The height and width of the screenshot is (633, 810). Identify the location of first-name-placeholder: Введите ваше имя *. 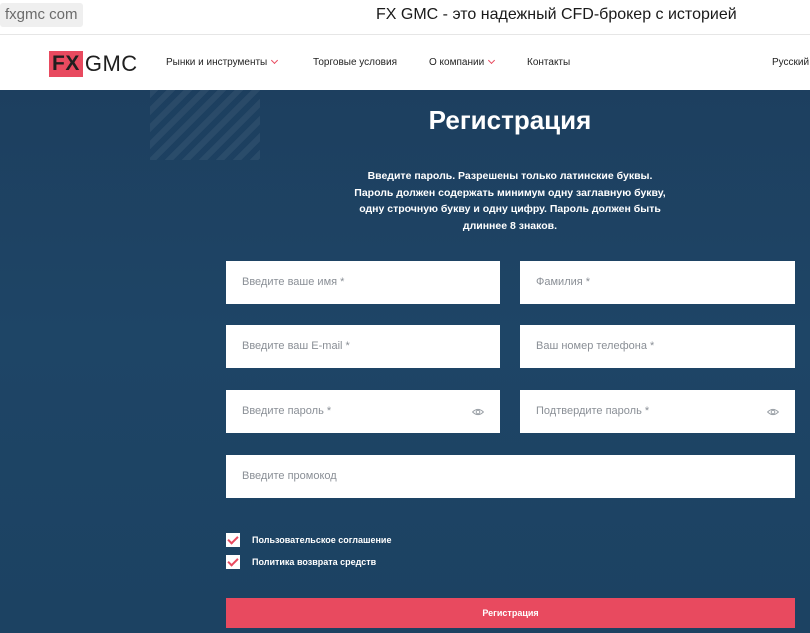
(293, 282).